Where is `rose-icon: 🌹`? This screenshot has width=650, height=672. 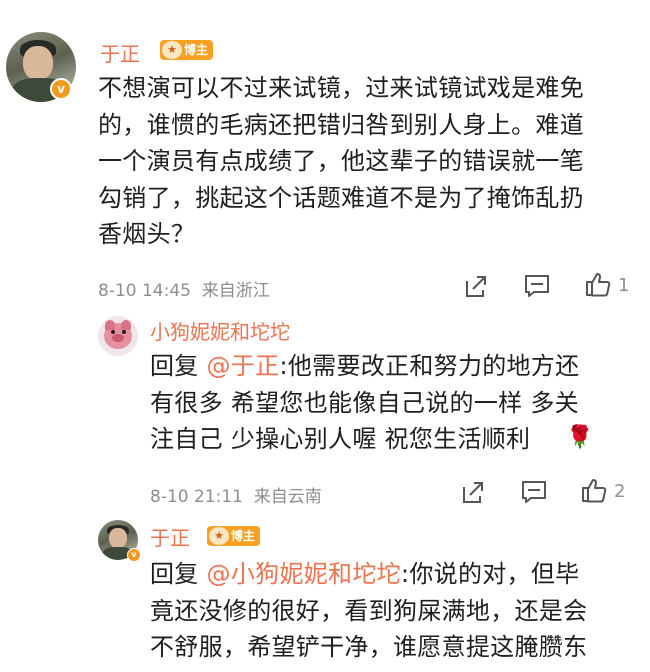 rose-icon: 🌹 is located at coordinates (580, 437).